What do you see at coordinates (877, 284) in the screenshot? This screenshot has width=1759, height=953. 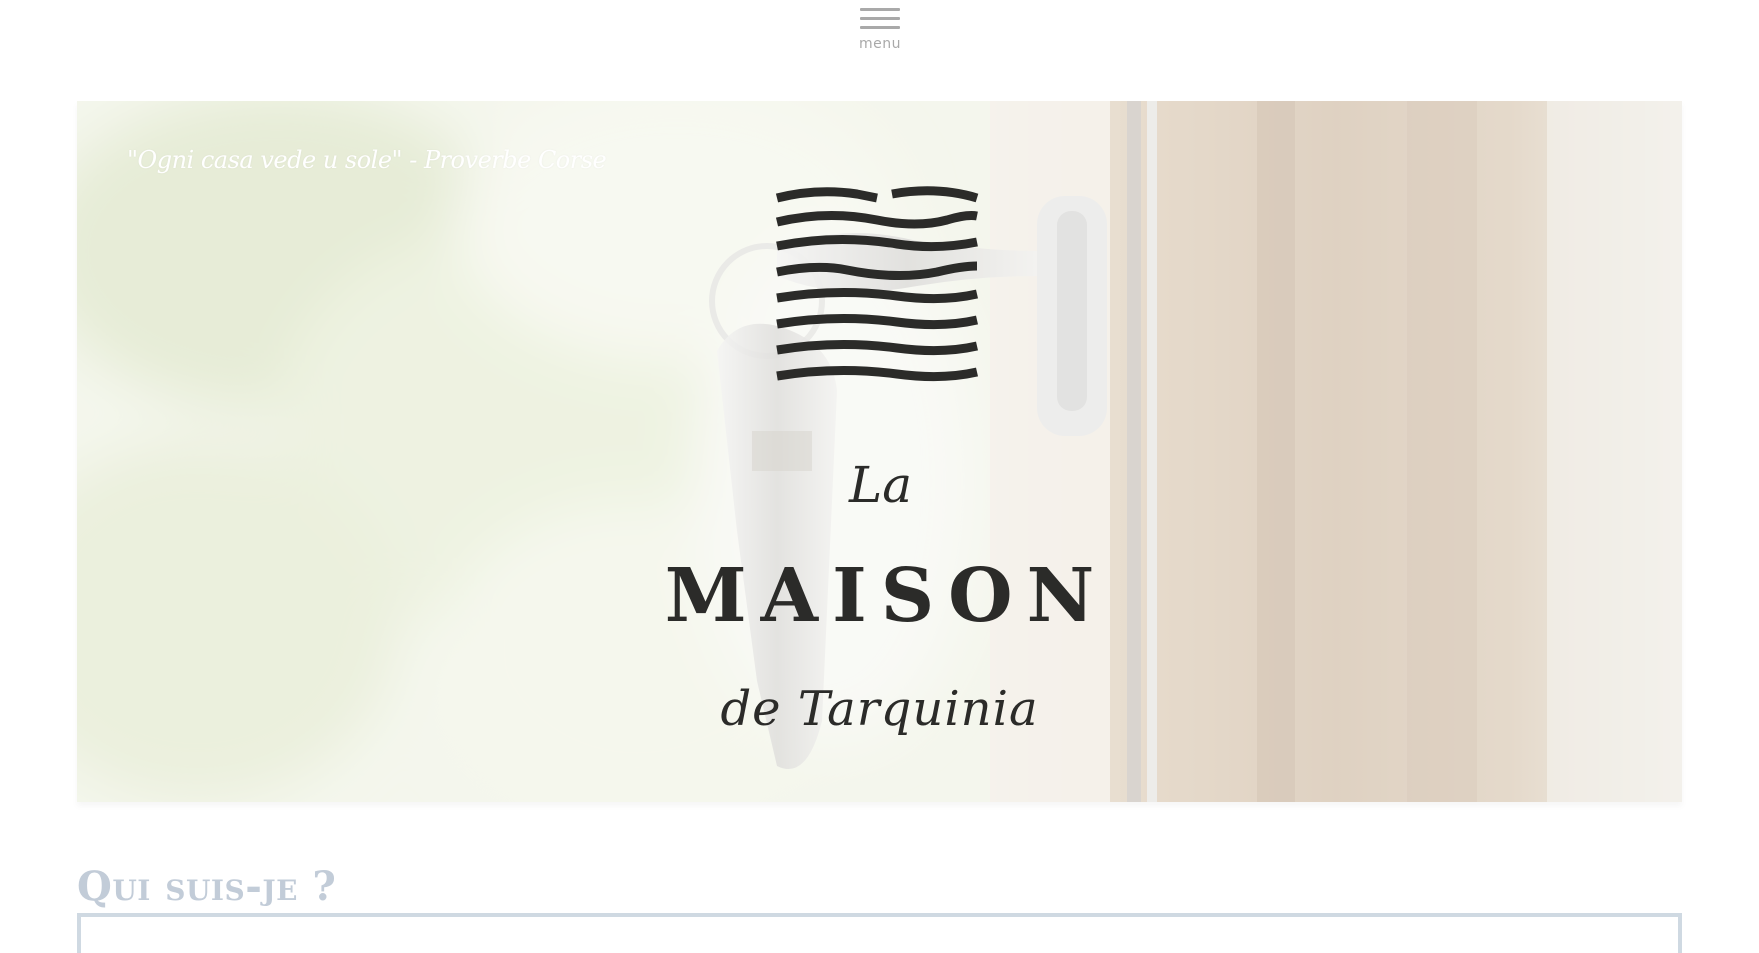 I see `waves-logo-icon` at bounding box center [877, 284].